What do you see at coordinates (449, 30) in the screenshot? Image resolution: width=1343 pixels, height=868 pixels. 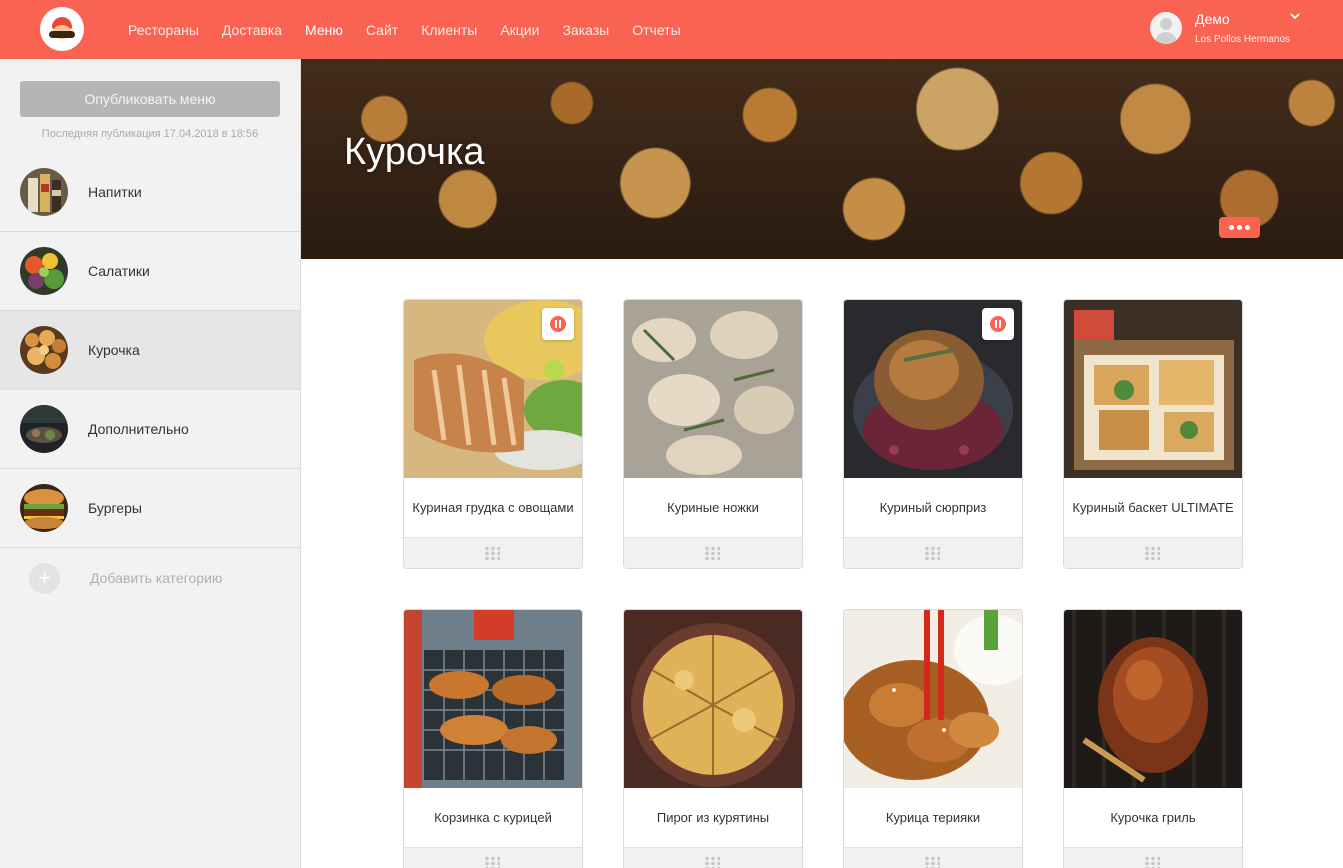 I see `nav-item-clients: Клиенты` at bounding box center [449, 30].